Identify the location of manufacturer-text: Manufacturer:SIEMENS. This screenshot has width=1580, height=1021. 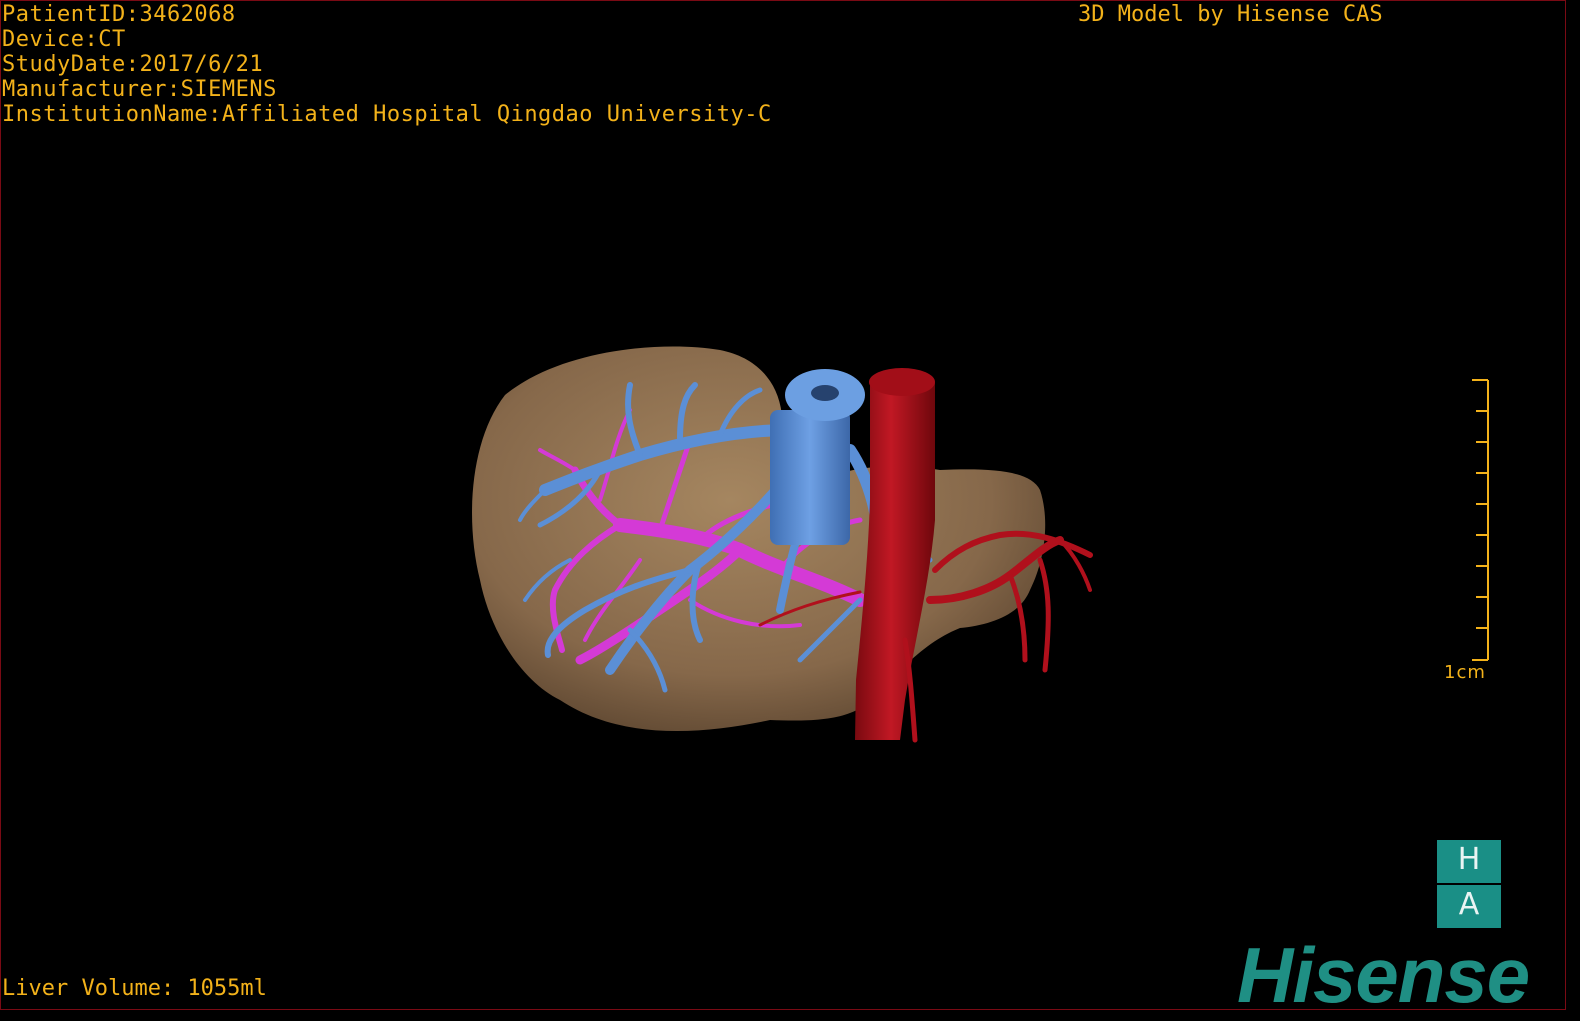
(139, 89).